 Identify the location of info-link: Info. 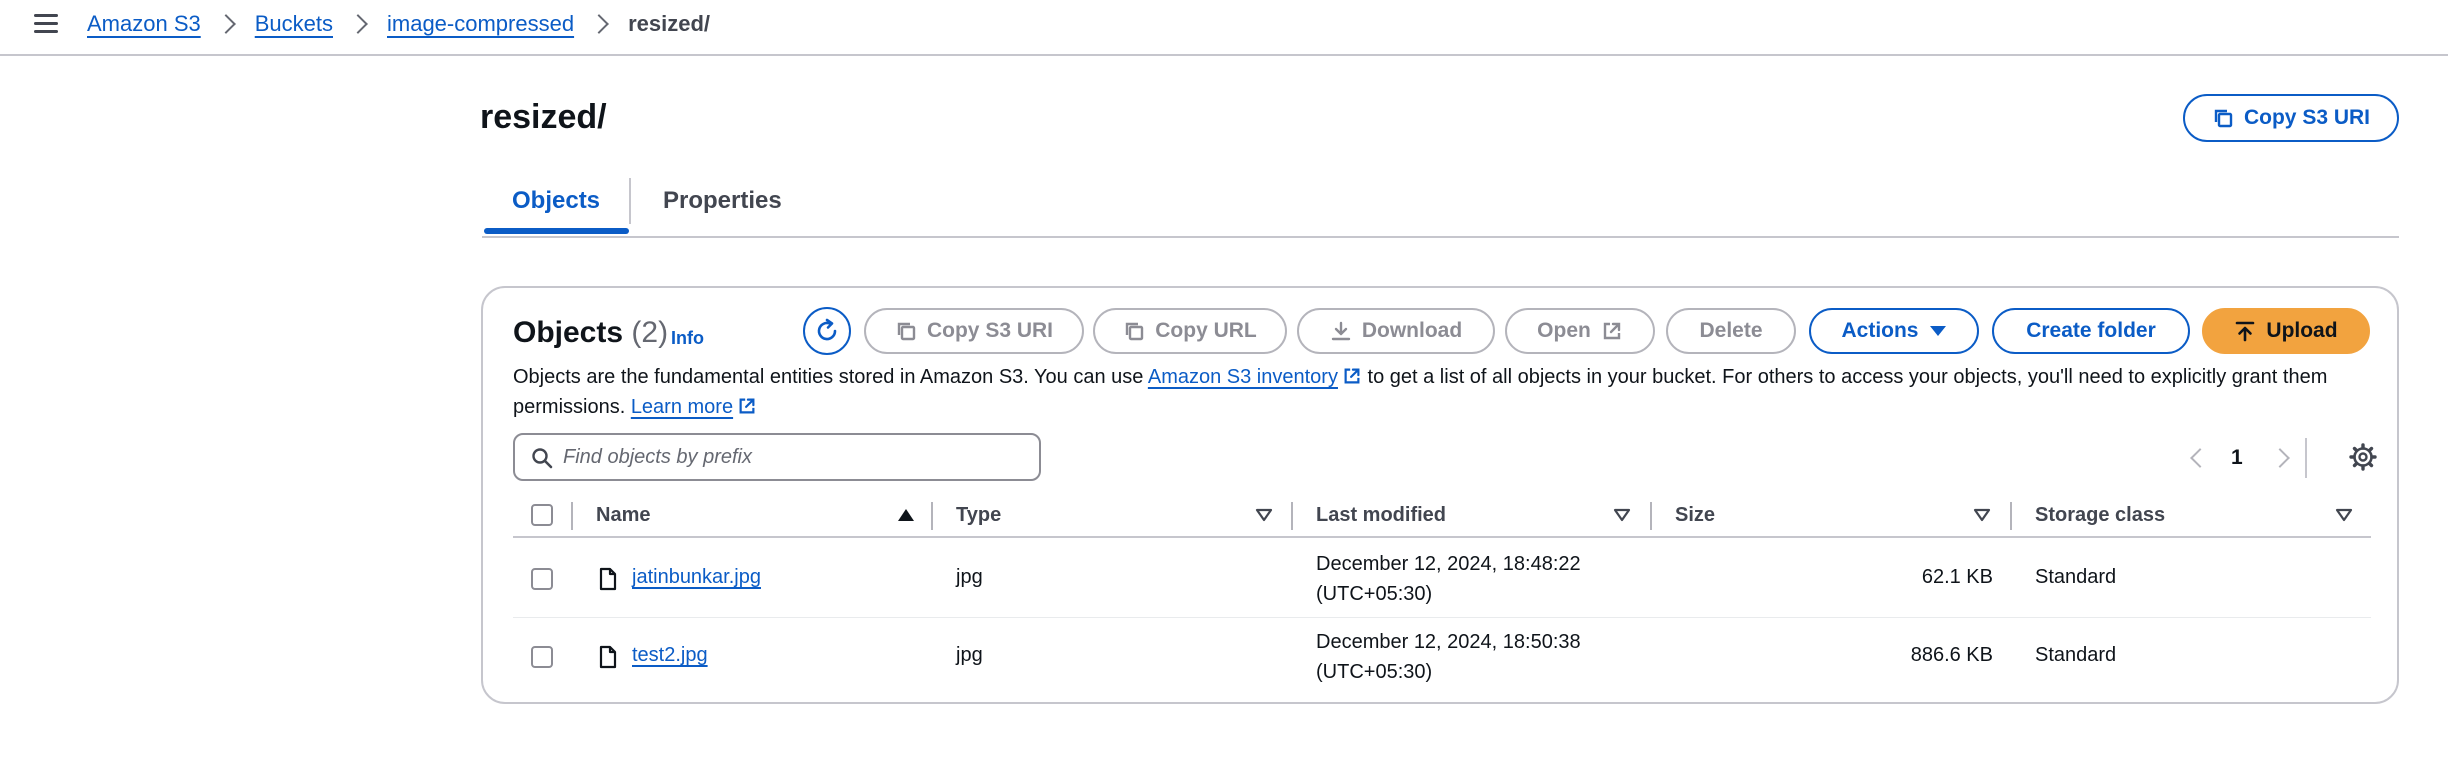
(687, 338).